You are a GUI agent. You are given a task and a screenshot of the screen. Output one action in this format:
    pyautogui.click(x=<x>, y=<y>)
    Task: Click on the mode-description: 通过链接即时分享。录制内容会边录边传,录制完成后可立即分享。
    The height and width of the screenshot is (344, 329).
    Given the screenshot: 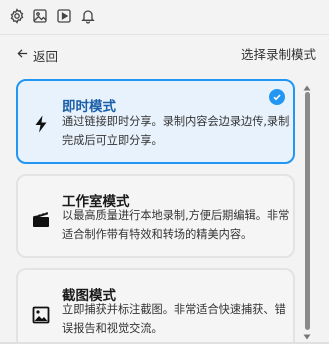 What is the action you would take?
    pyautogui.click(x=176, y=131)
    